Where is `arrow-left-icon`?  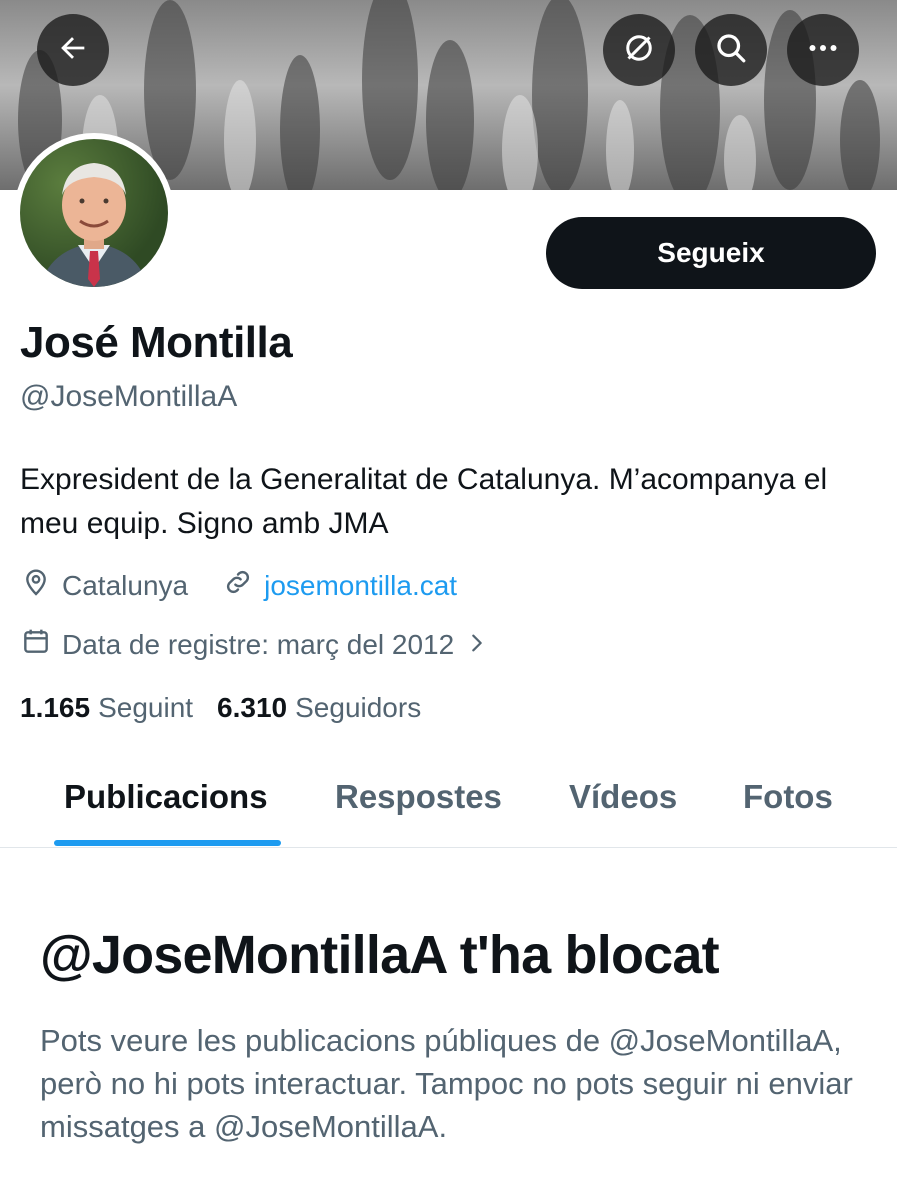 arrow-left-icon is located at coordinates (73, 50).